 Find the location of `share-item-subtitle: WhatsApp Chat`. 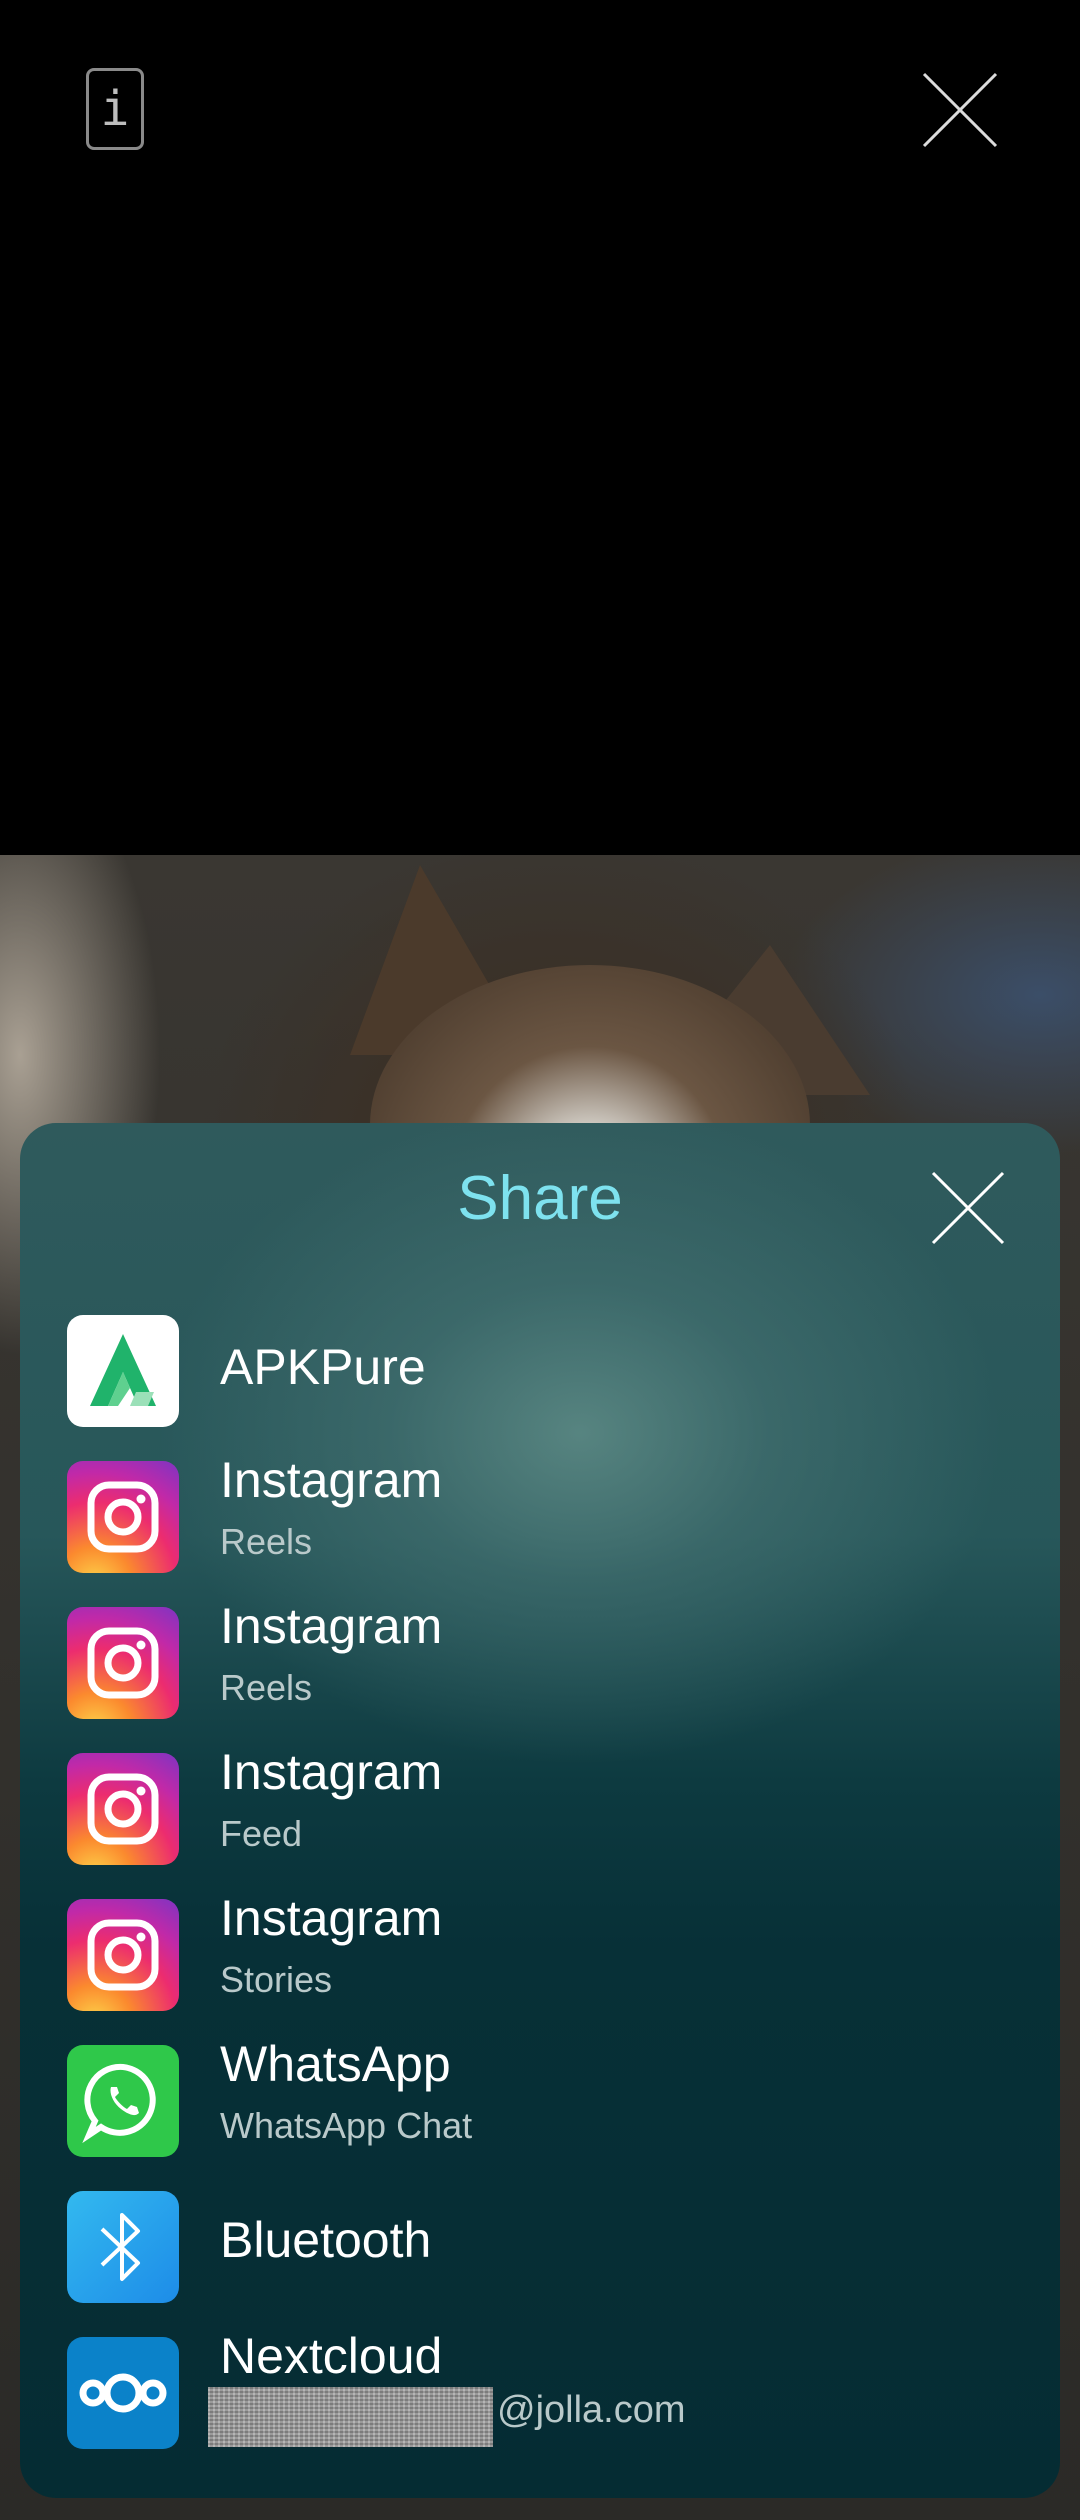

share-item-subtitle: WhatsApp Chat is located at coordinates (346, 2125).